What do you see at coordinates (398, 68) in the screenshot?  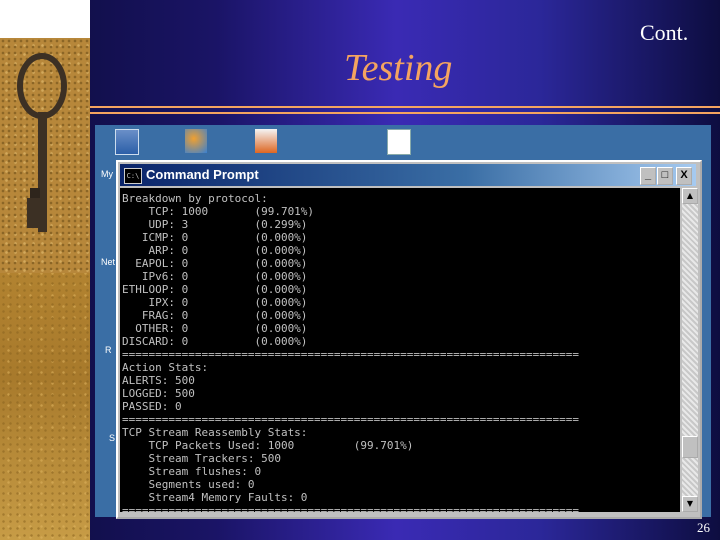 I see `slide-title: Testing` at bounding box center [398, 68].